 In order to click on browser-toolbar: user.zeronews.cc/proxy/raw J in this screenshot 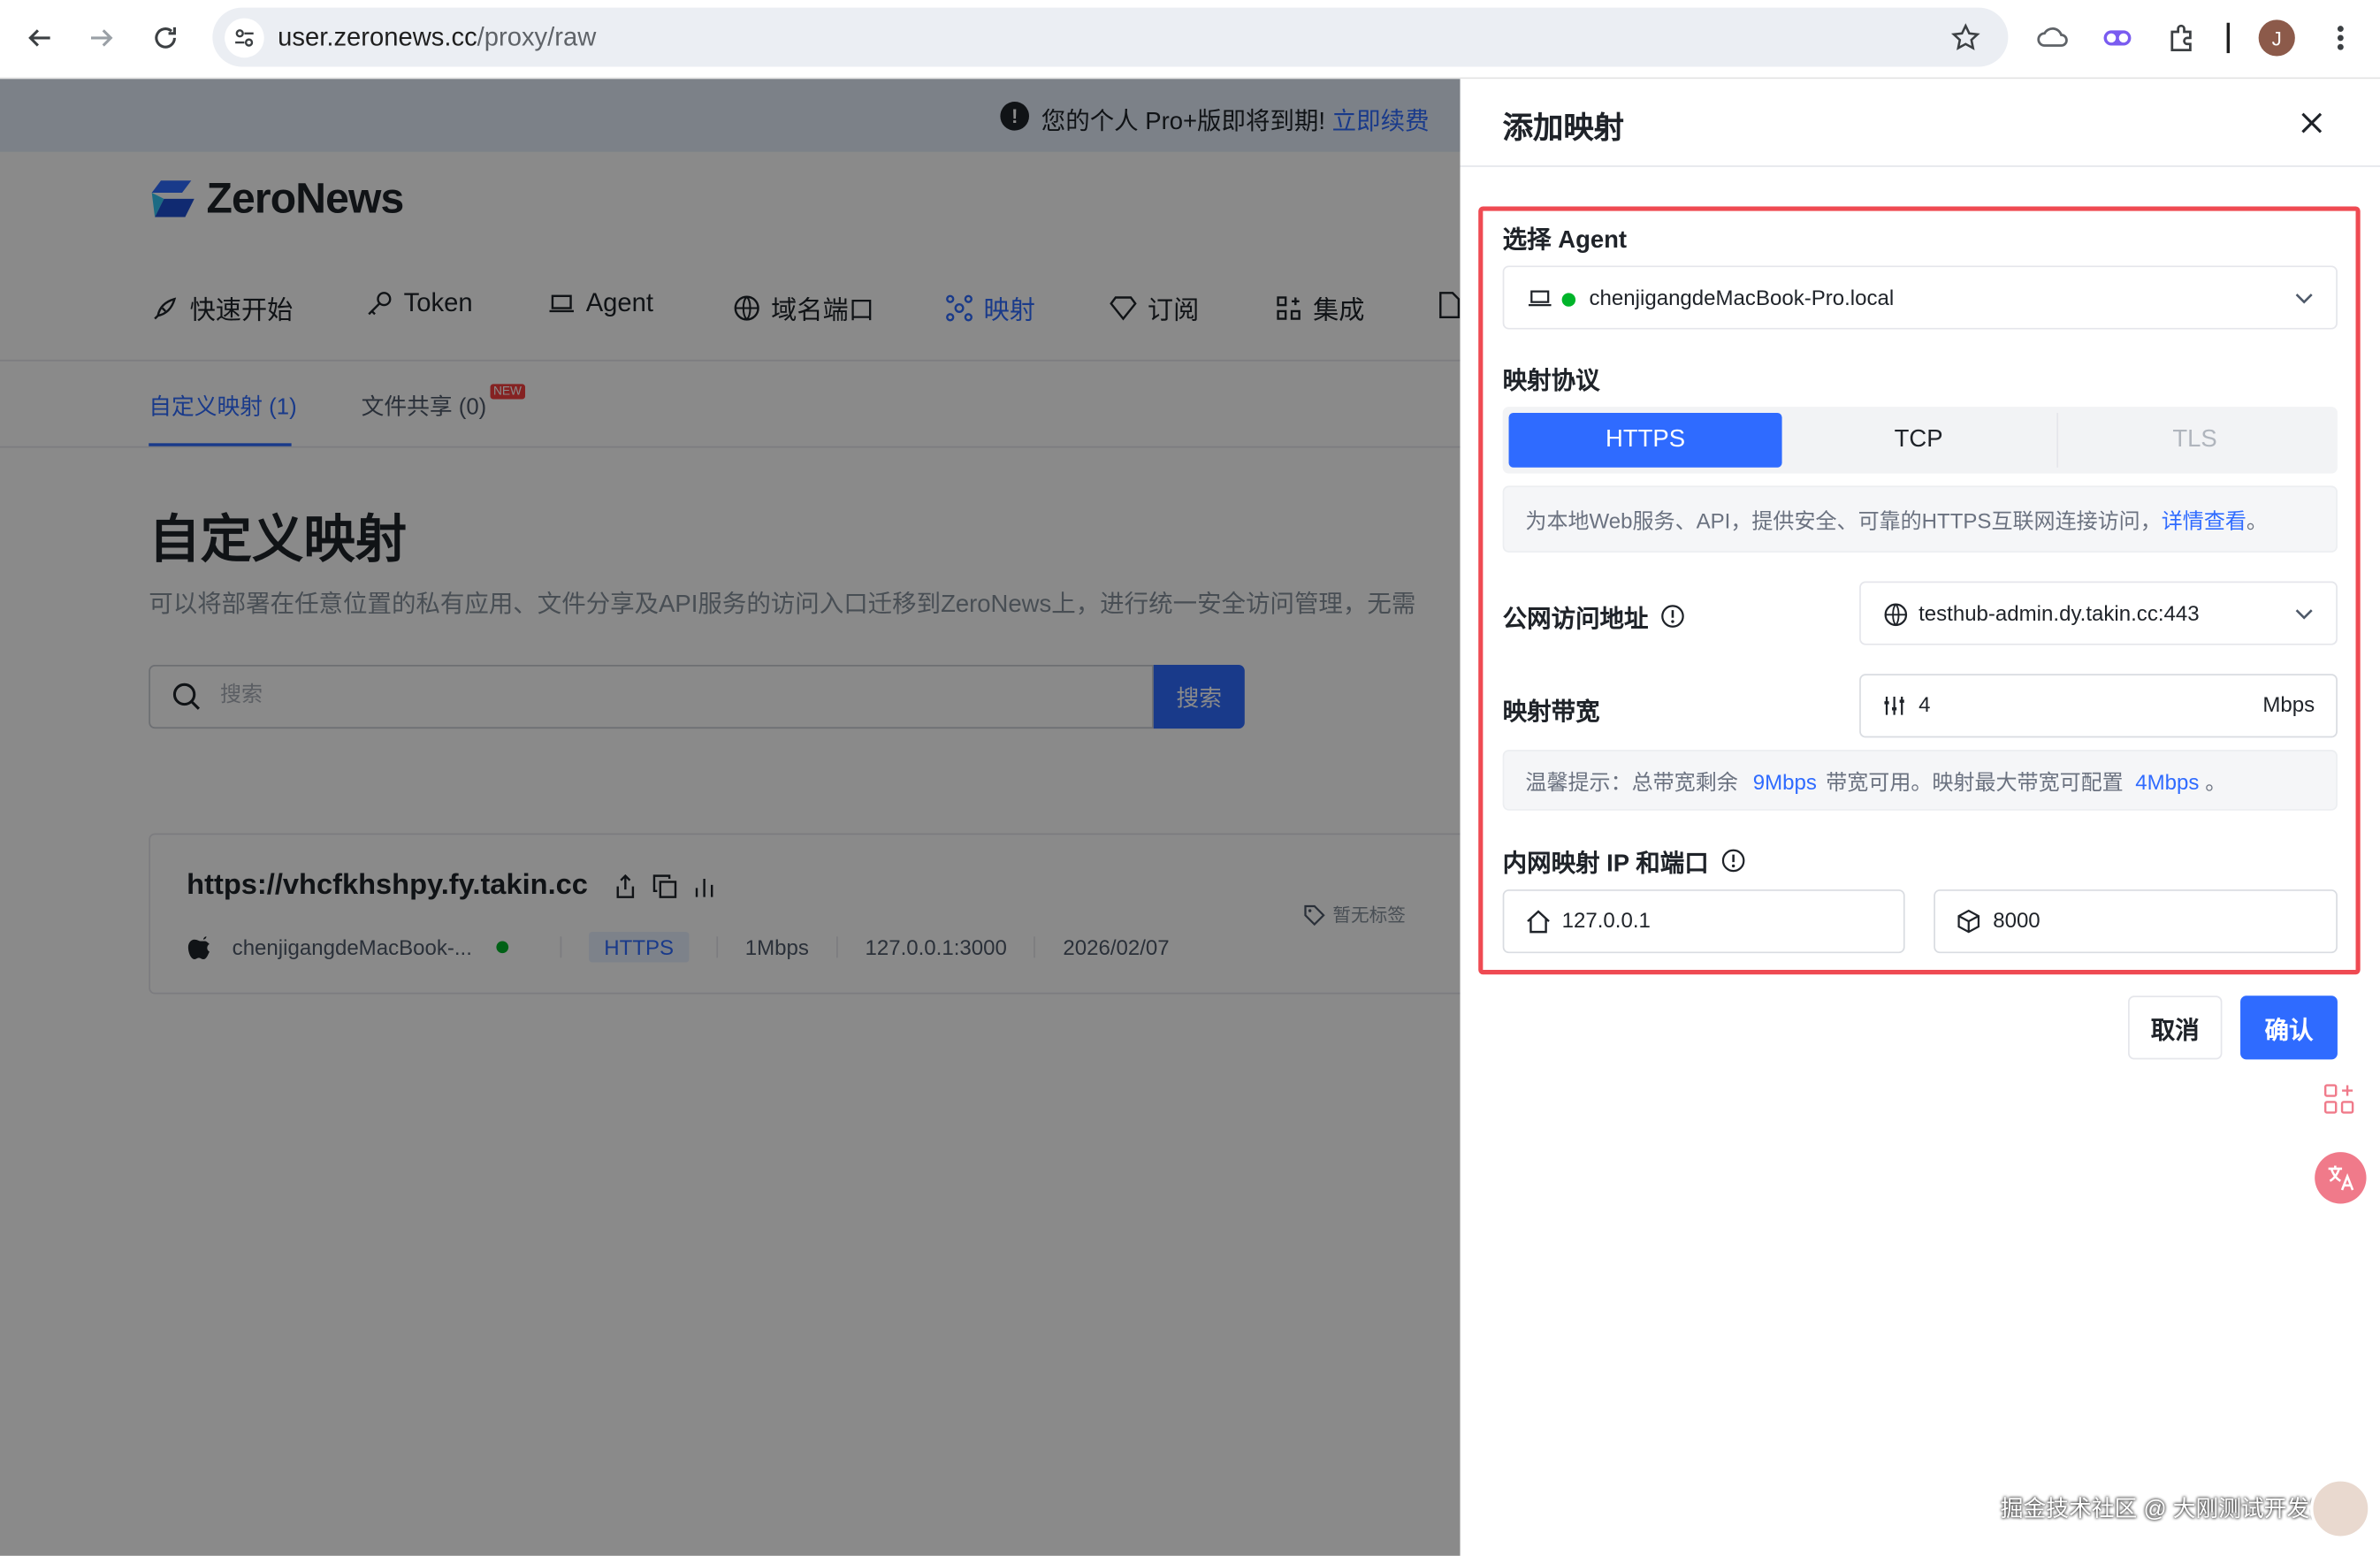, I will do `click(1190, 40)`.